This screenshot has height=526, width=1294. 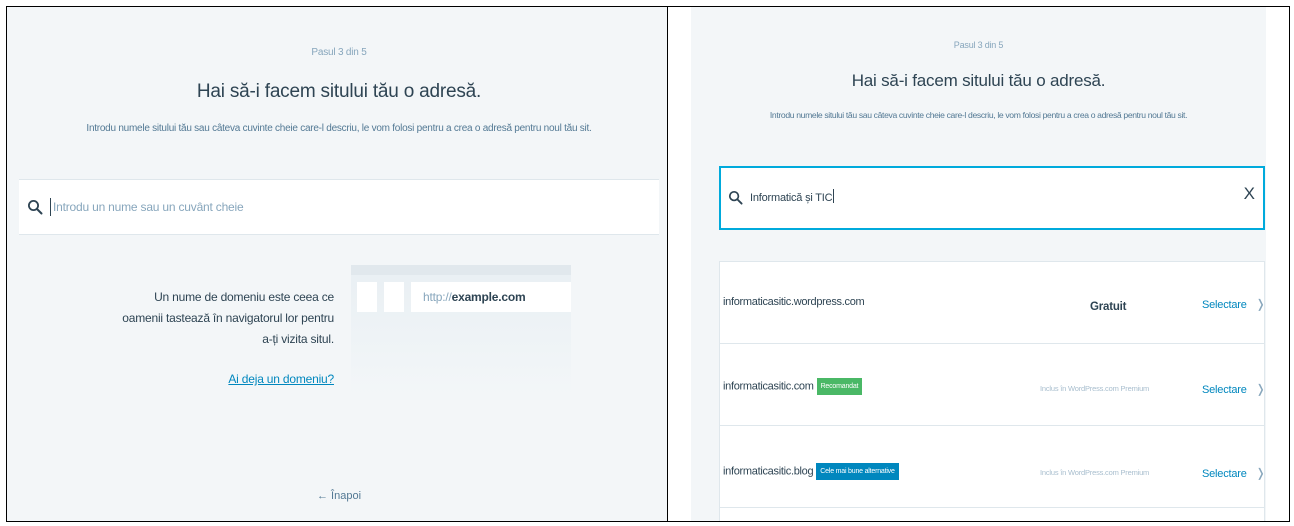 I want to click on url-prefix: http://, so click(x=437, y=297).